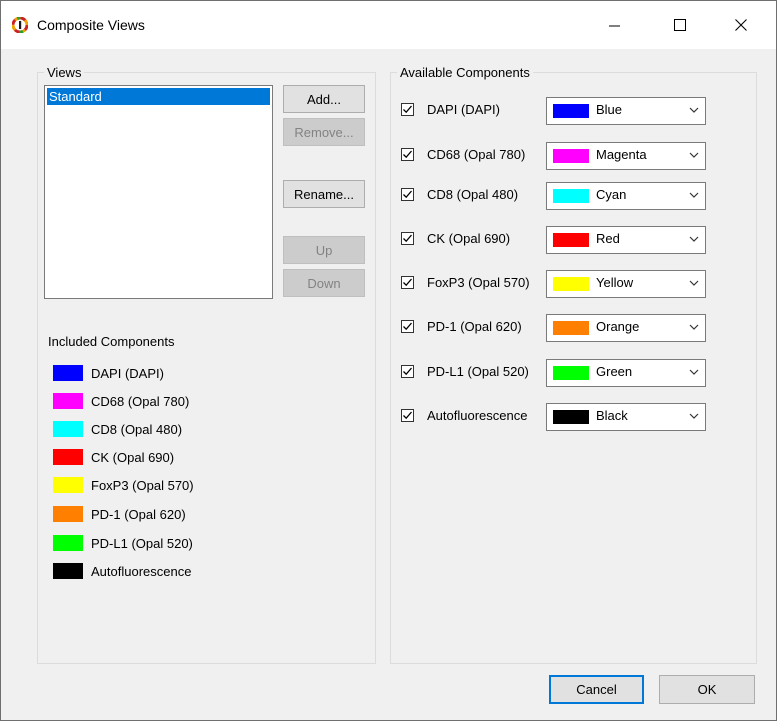  I want to click on move-up-button: Up, so click(324, 250).